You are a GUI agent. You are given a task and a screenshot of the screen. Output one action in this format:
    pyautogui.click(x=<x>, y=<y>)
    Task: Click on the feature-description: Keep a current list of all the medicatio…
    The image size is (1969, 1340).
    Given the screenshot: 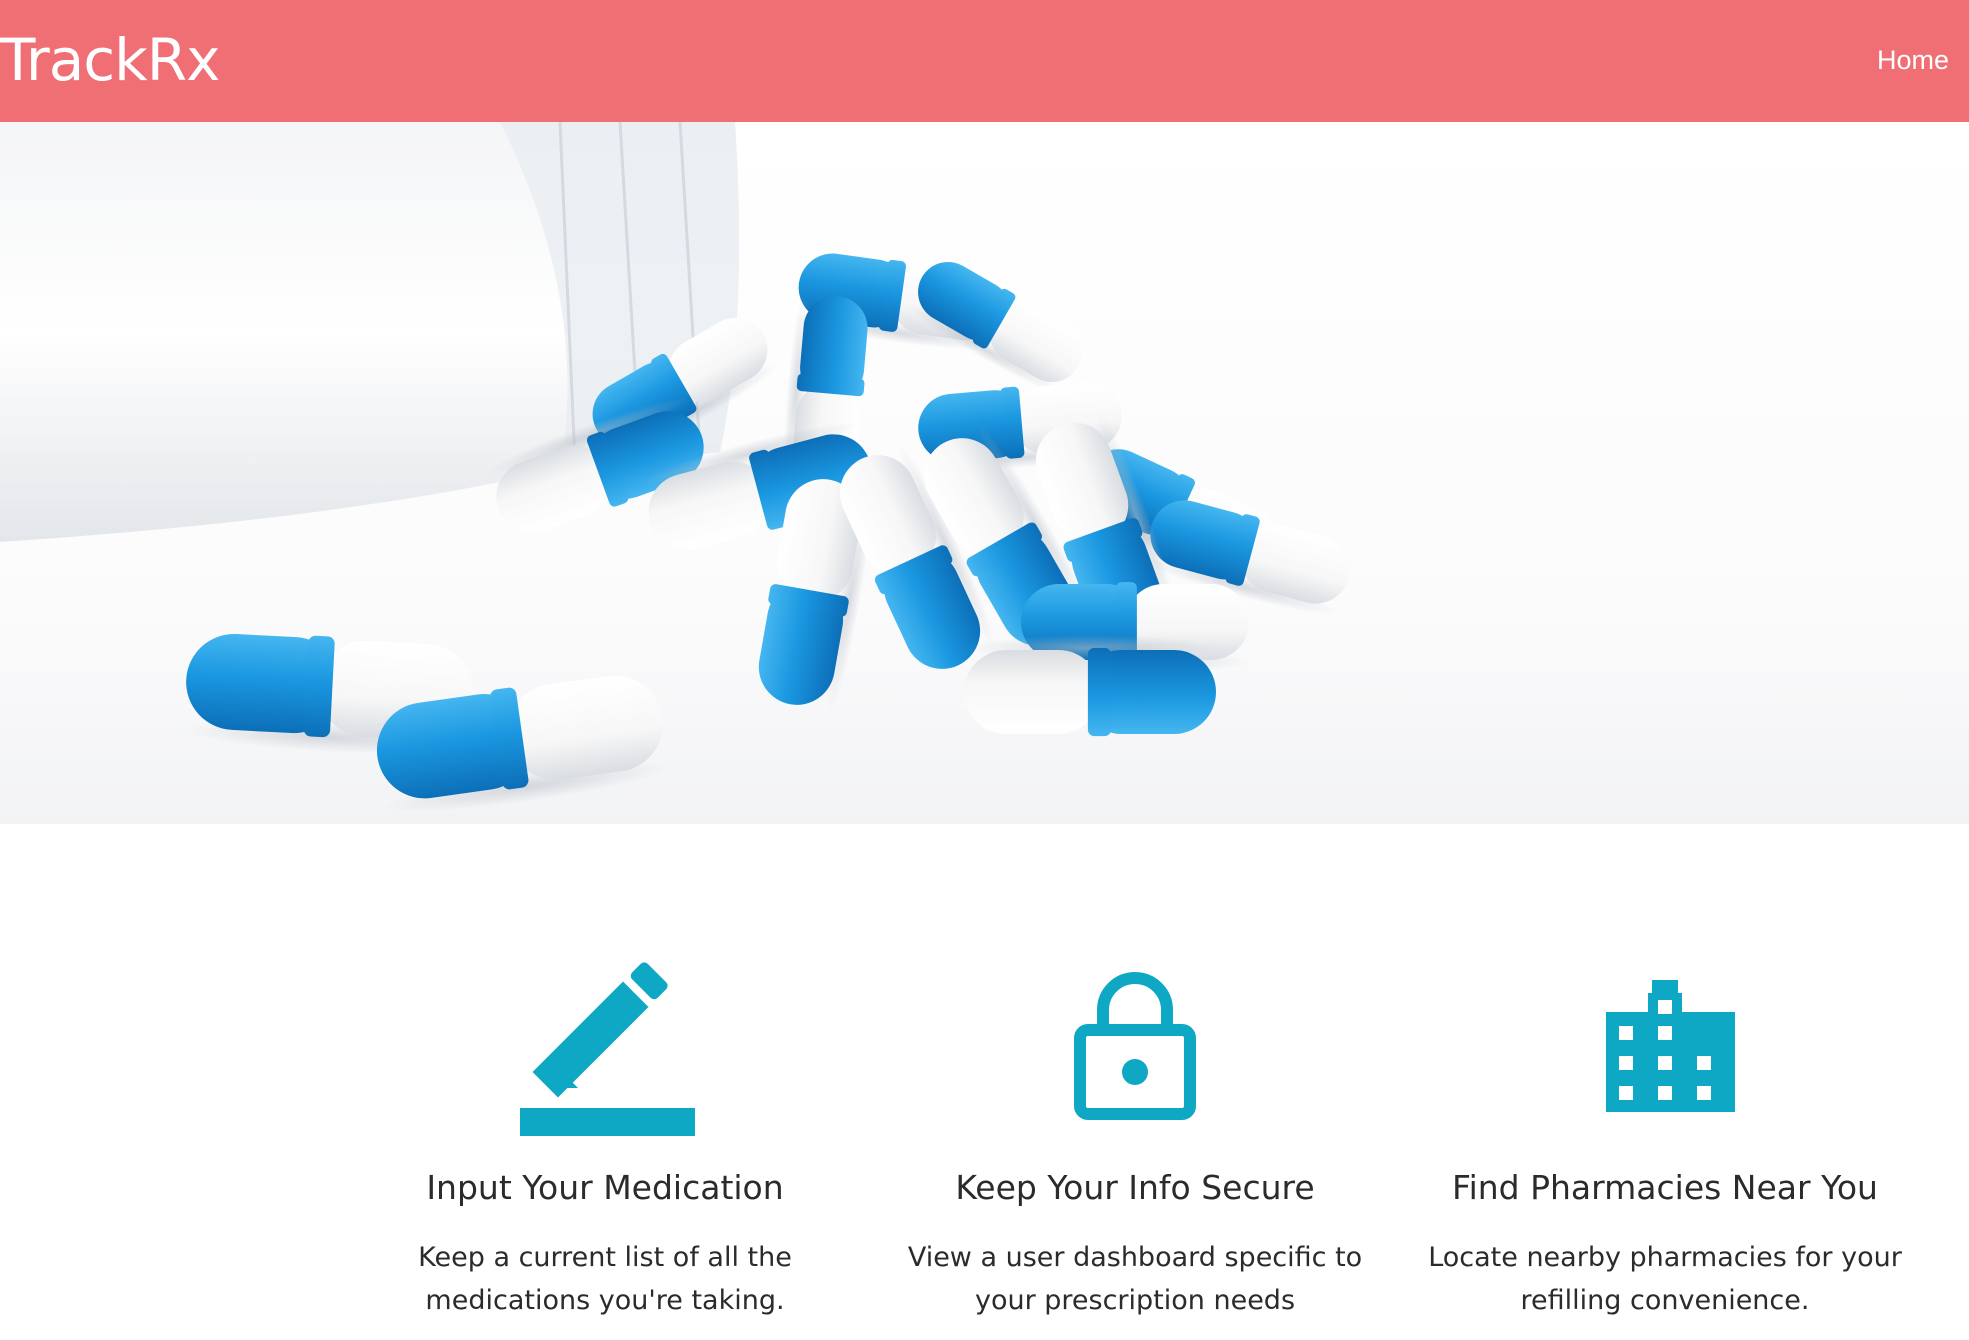 What is the action you would take?
    pyautogui.click(x=605, y=1279)
    